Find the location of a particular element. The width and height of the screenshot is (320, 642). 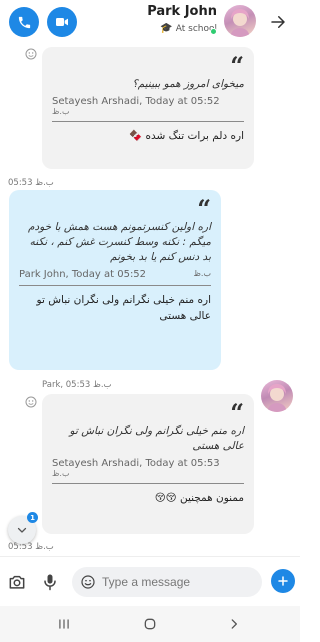

system-navigation-bar is located at coordinates (150, 624).